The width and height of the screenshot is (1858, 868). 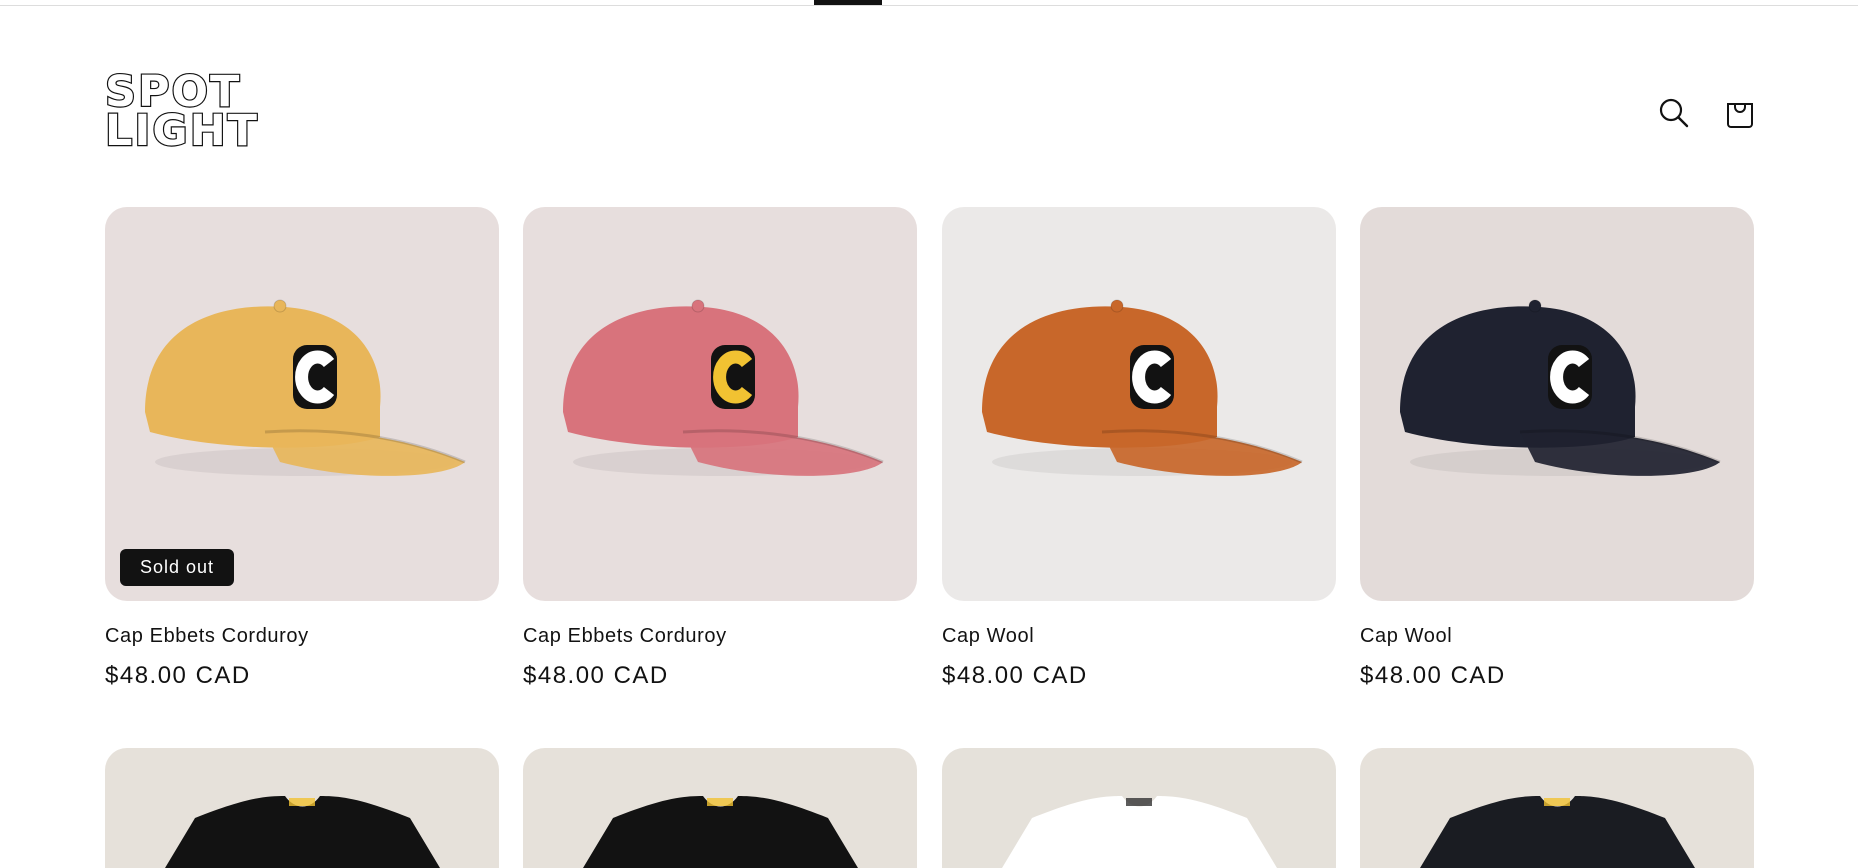 I want to click on store-logo: SPOT LIGHT, so click(x=182, y=112).